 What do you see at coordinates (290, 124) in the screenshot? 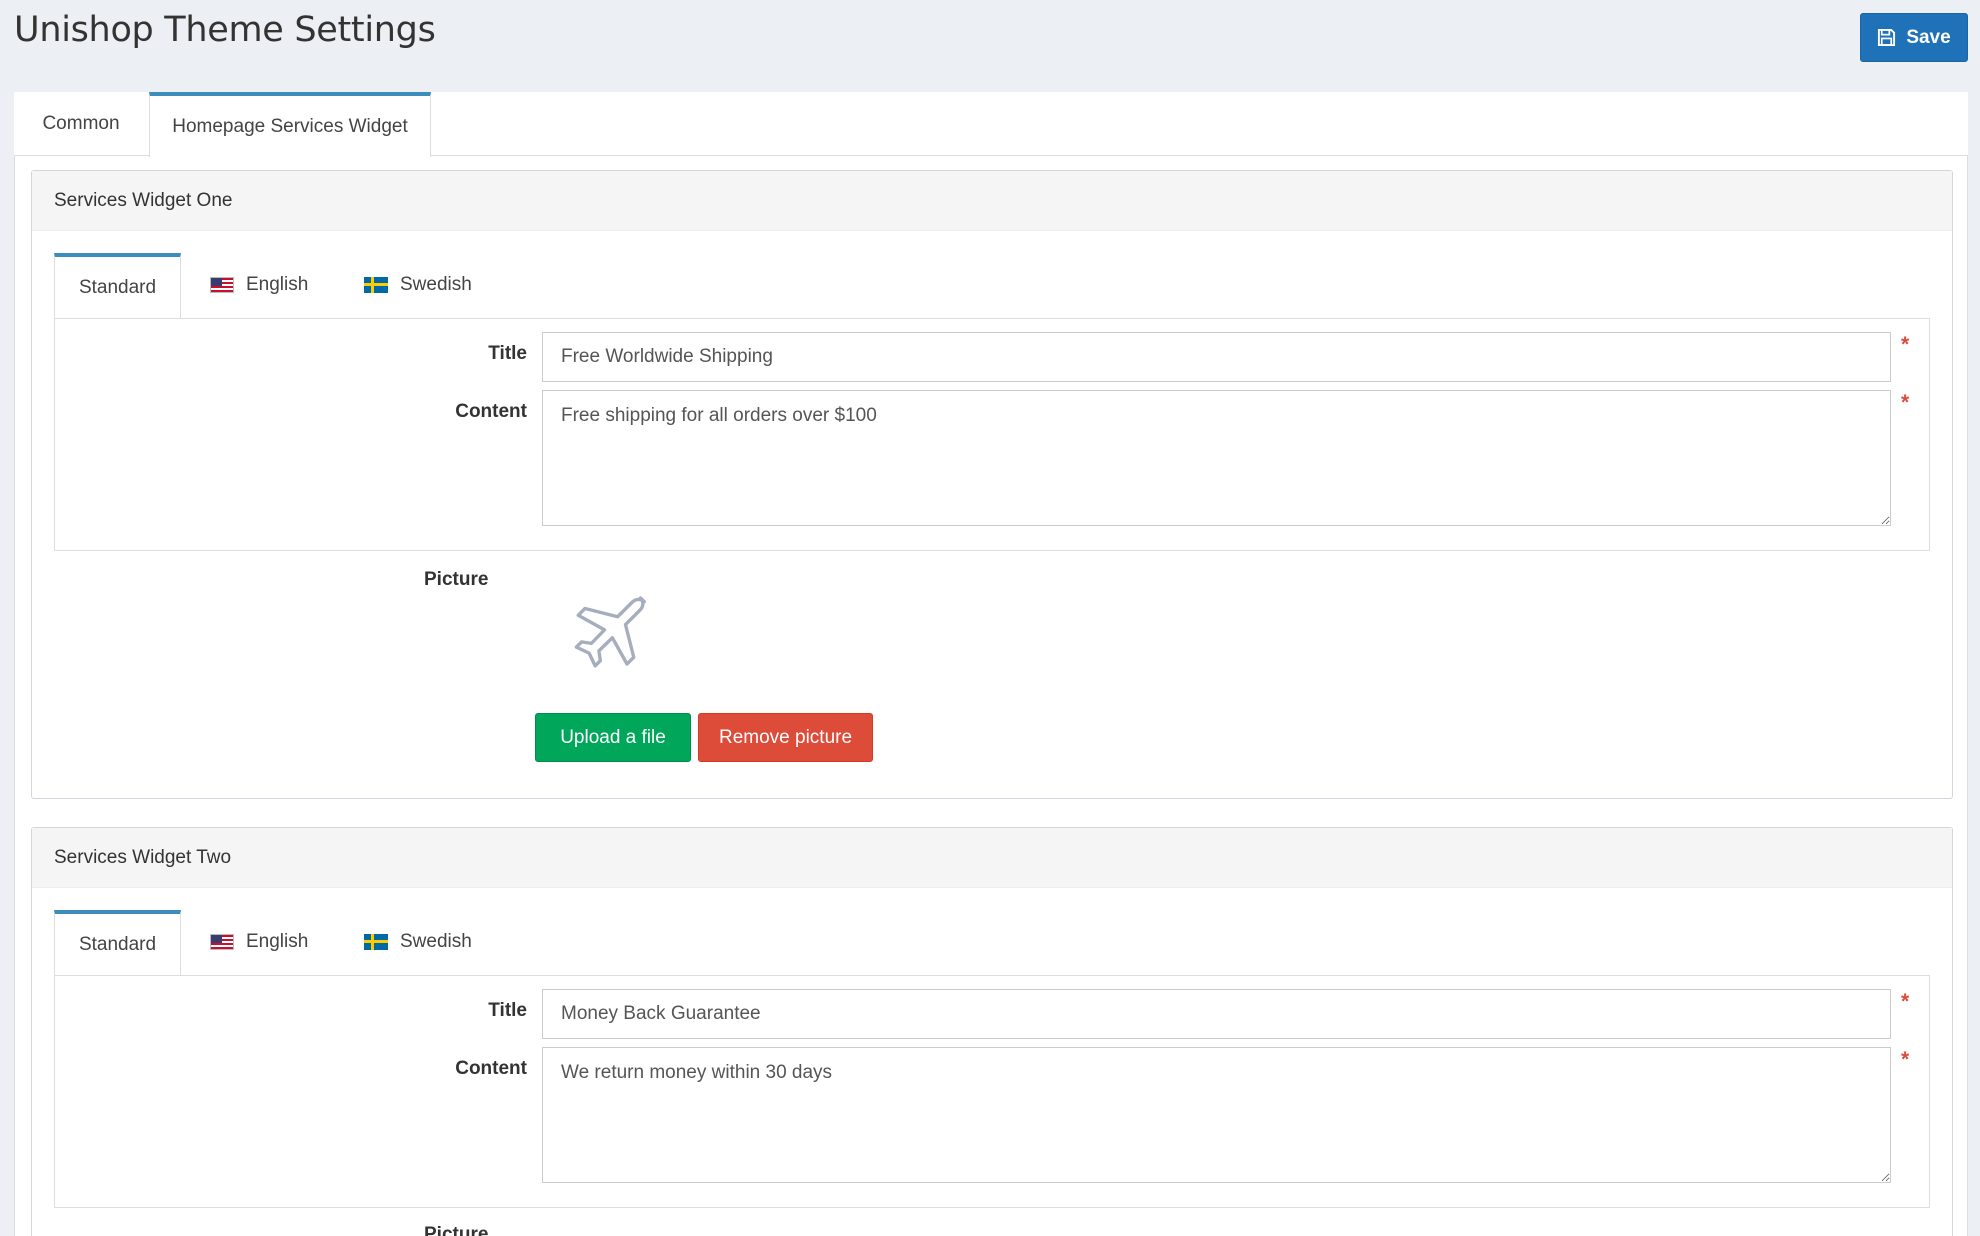
I see `tab-homepage-services-widget: Homepage Services Widget` at bounding box center [290, 124].